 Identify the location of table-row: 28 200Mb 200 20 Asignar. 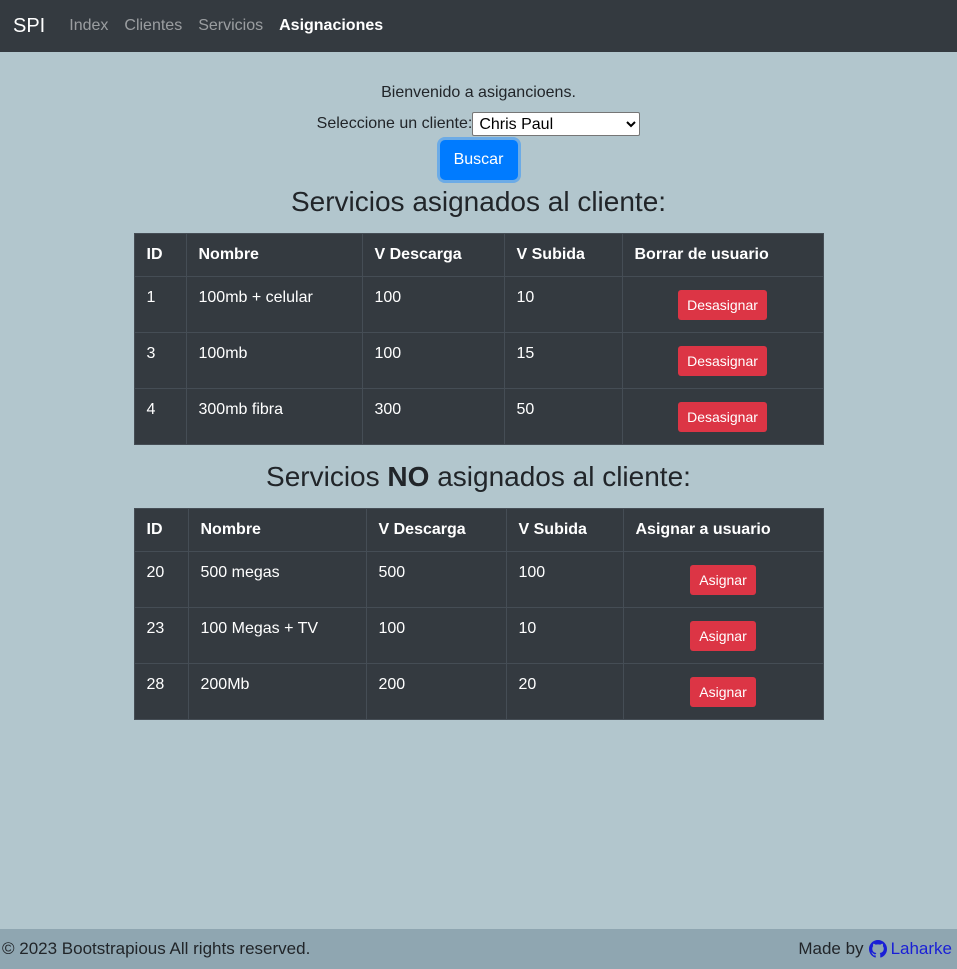
(478, 691).